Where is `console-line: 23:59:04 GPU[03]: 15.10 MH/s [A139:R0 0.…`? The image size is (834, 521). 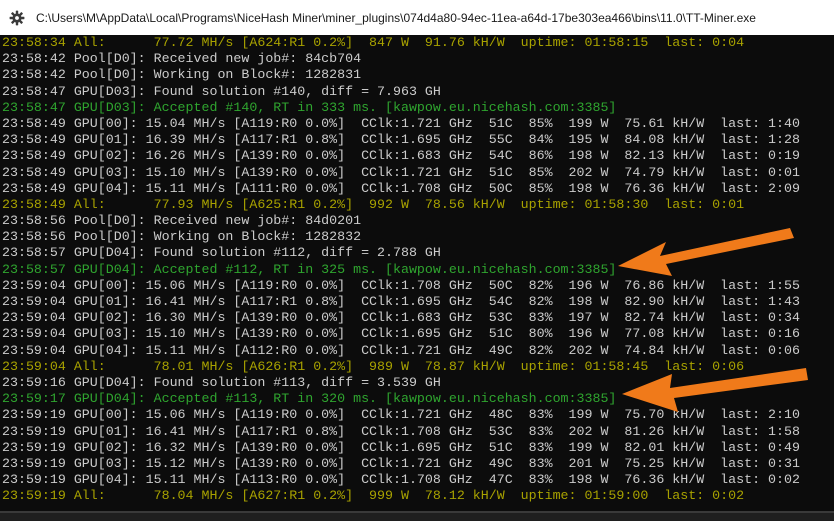
console-line: 23:59:04 GPU[03]: 15.10 MH/s [A139:R0 0.… is located at coordinates (401, 334).